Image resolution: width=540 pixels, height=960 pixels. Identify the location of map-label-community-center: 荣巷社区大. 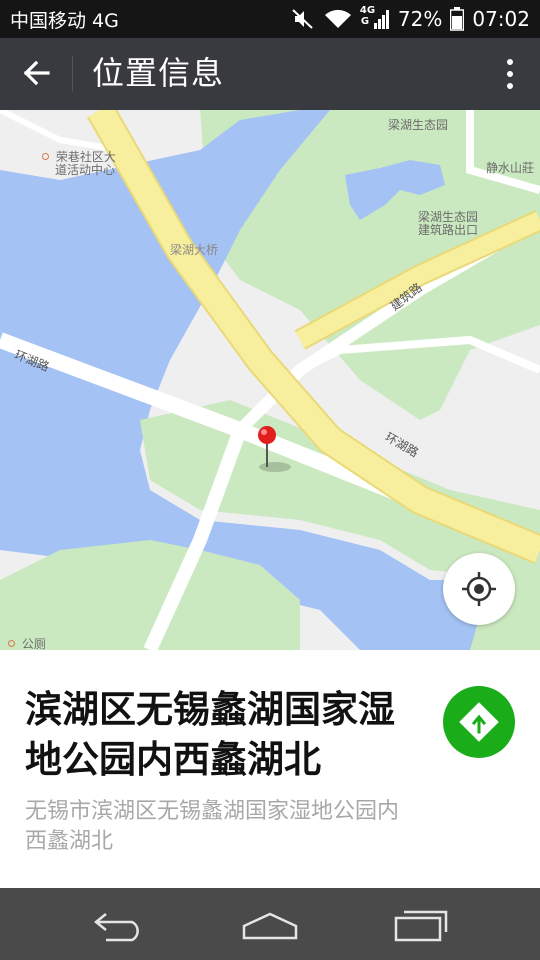
(79, 157).